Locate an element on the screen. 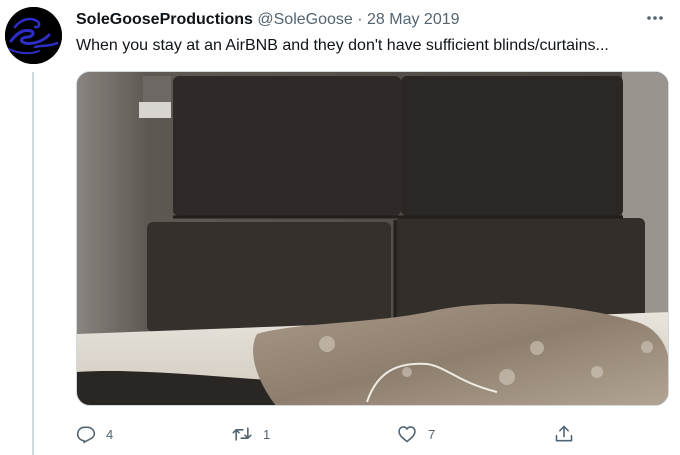 Image resolution: width=680 pixels, height=455 pixels. retweet-icon is located at coordinates (242, 434).